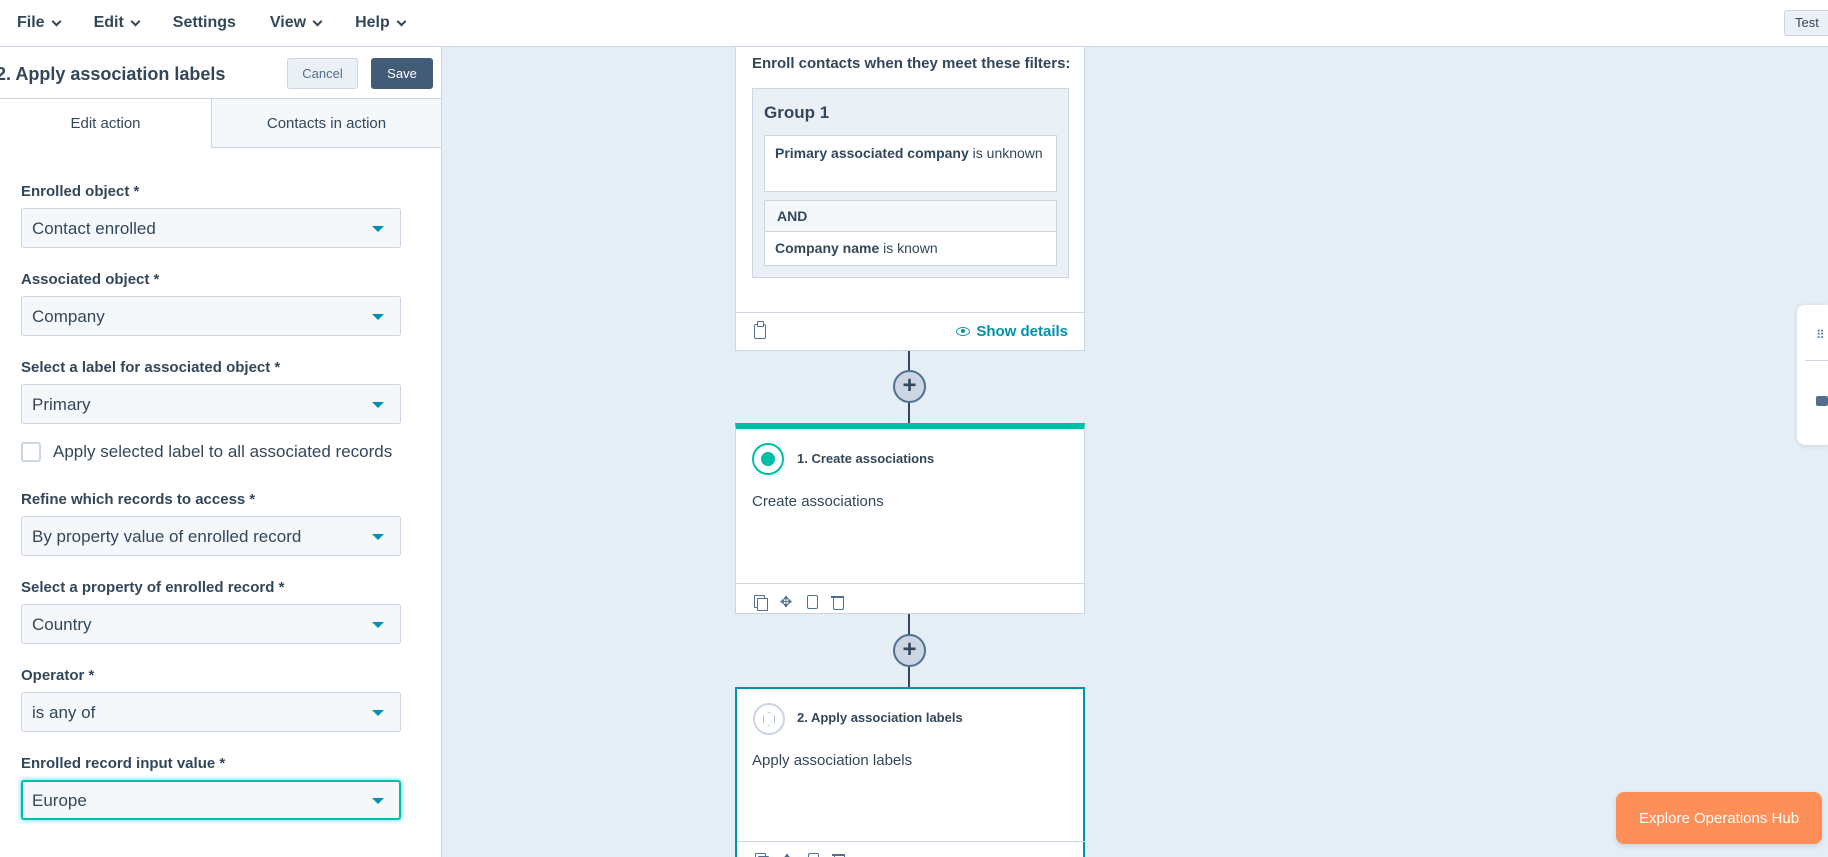 This screenshot has width=1828, height=857. What do you see at coordinates (211, 624) in the screenshot?
I see `property-select: Country` at bounding box center [211, 624].